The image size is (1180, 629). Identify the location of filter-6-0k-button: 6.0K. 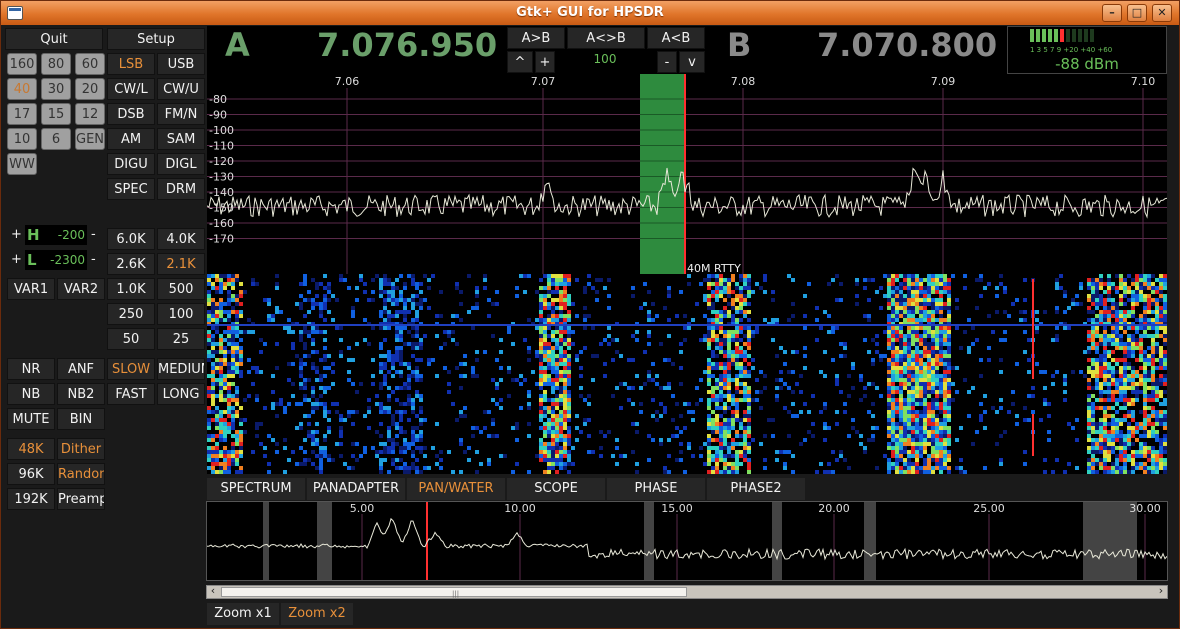
(131, 239).